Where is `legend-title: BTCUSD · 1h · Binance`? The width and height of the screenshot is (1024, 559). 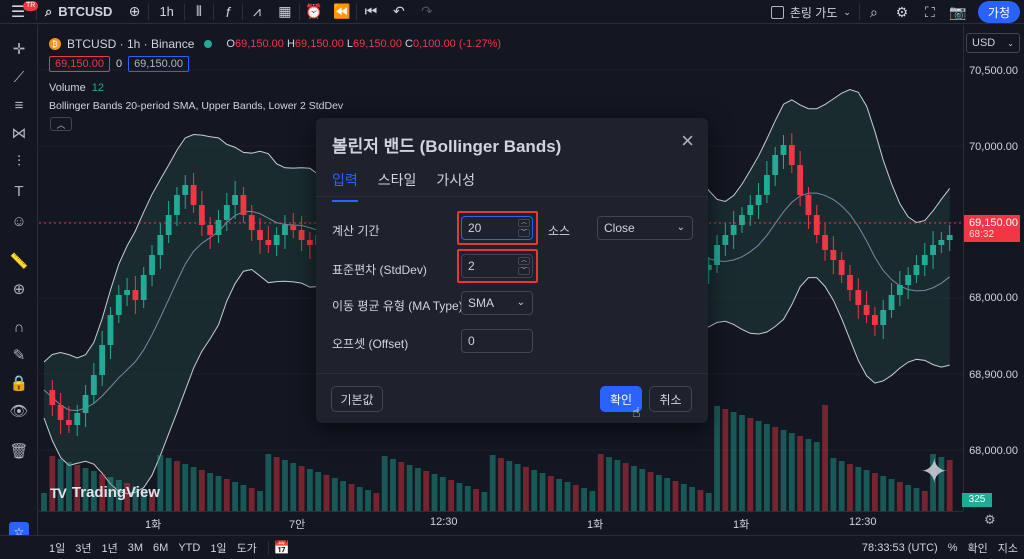 legend-title: BTCUSD · 1h · Binance is located at coordinates (130, 44).